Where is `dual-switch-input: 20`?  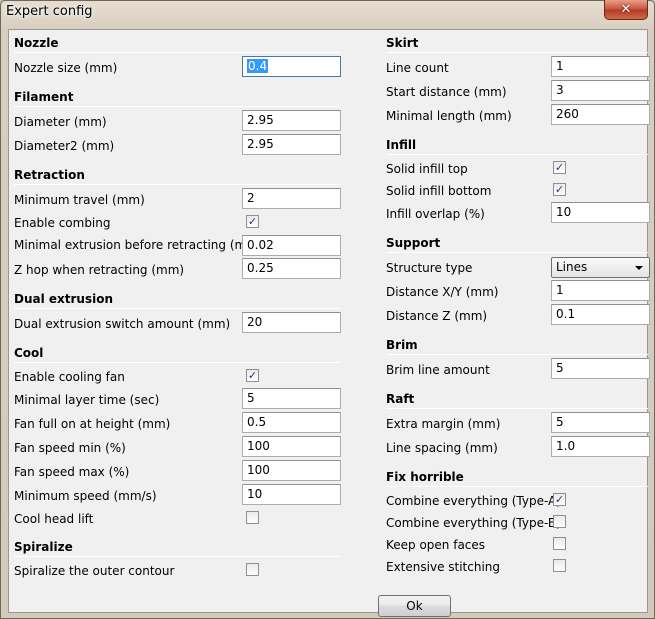 dual-switch-input: 20 is located at coordinates (291, 322).